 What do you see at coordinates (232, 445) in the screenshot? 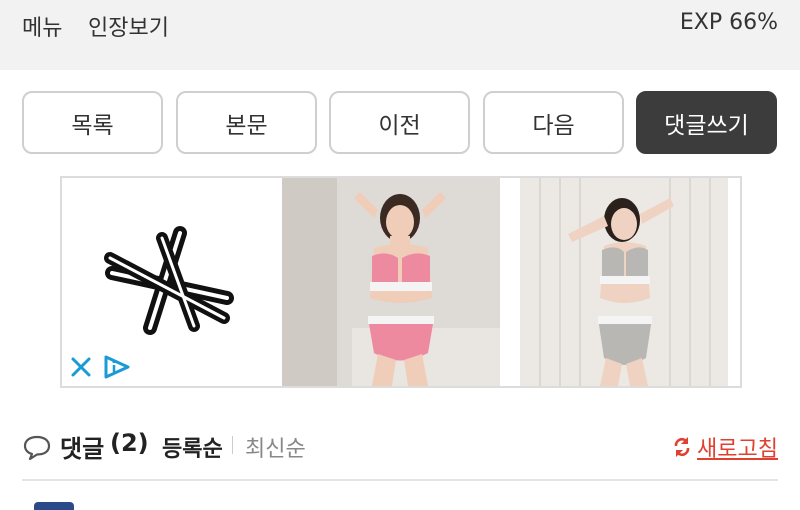
I see `sort-divider` at bounding box center [232, 445].